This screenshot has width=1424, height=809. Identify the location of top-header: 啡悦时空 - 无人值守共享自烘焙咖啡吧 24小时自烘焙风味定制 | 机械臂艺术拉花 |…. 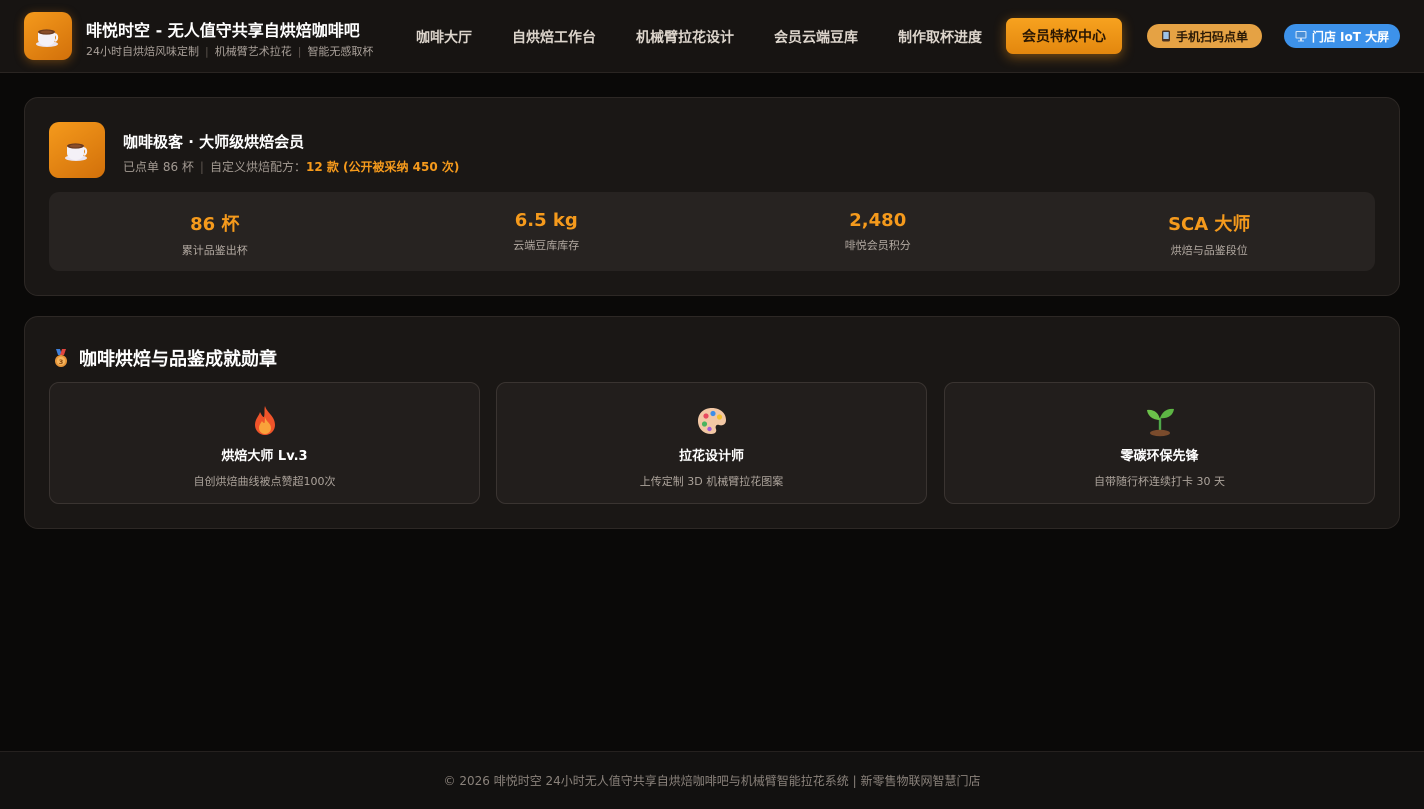
(712, 36).